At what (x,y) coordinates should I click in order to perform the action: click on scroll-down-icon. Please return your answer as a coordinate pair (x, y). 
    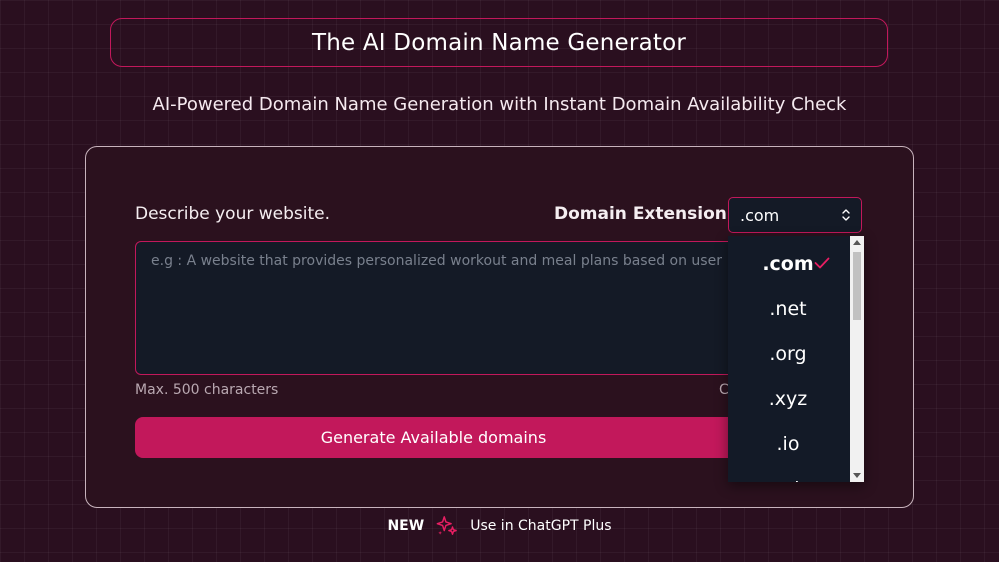
    Looking at the image, I should click on (857, 475).